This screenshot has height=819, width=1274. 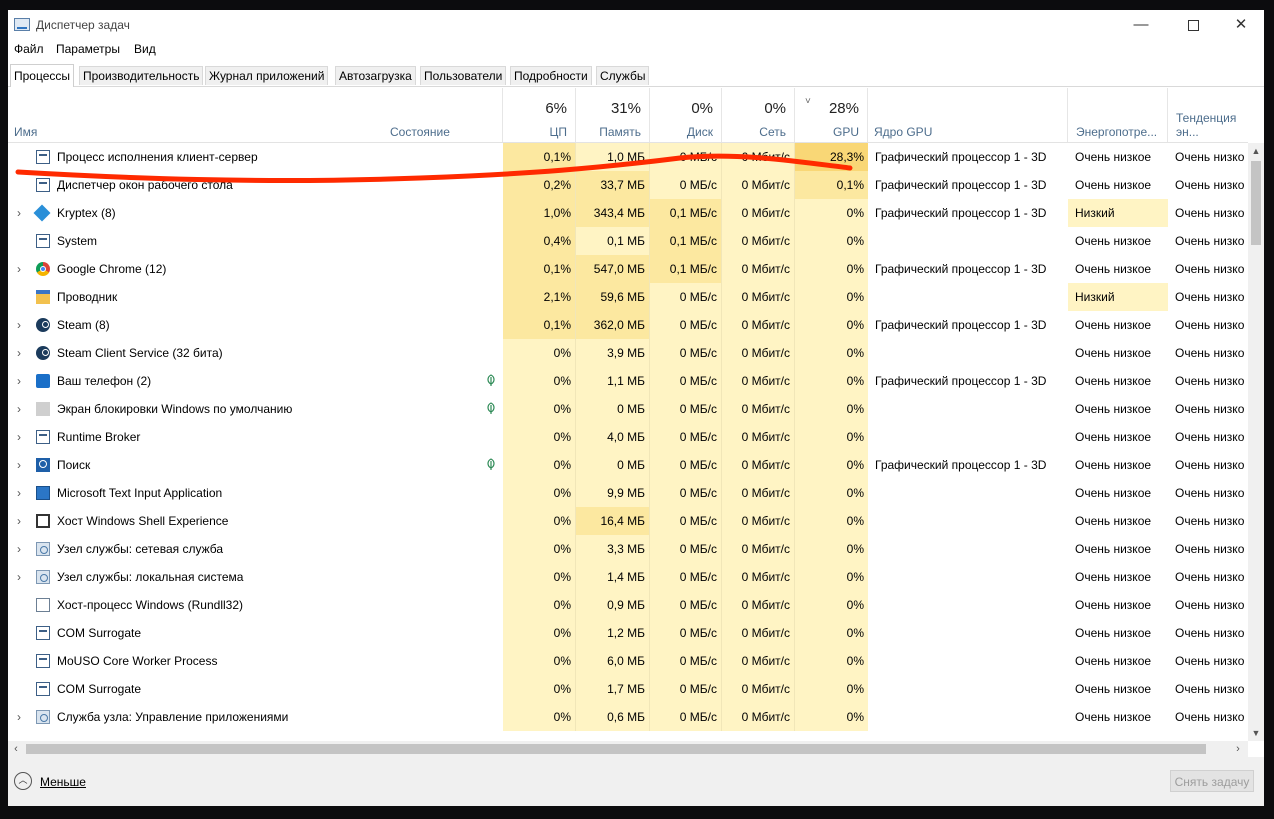 I want to click on gpu-value: 28,3%, so click(x=831, y=157).